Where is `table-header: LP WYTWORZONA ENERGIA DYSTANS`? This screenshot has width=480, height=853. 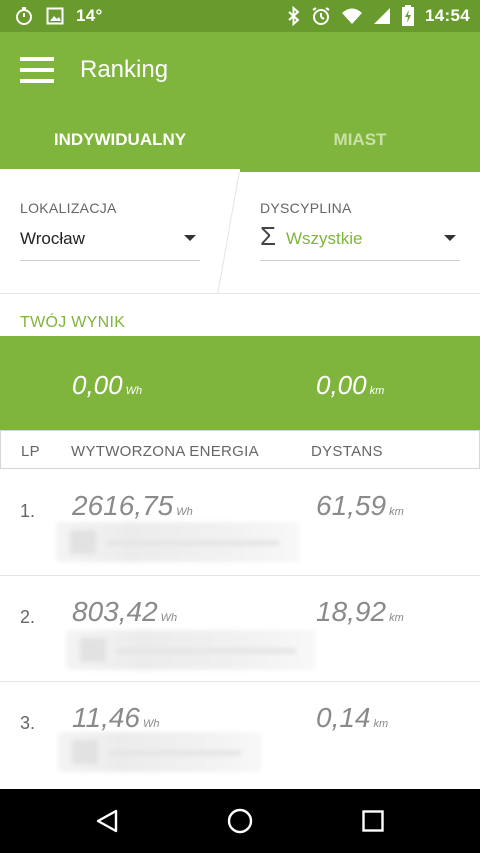 table-header: LP WYTWORZONA ENERGIA DYSTANS is located at coordinates (240, 449).